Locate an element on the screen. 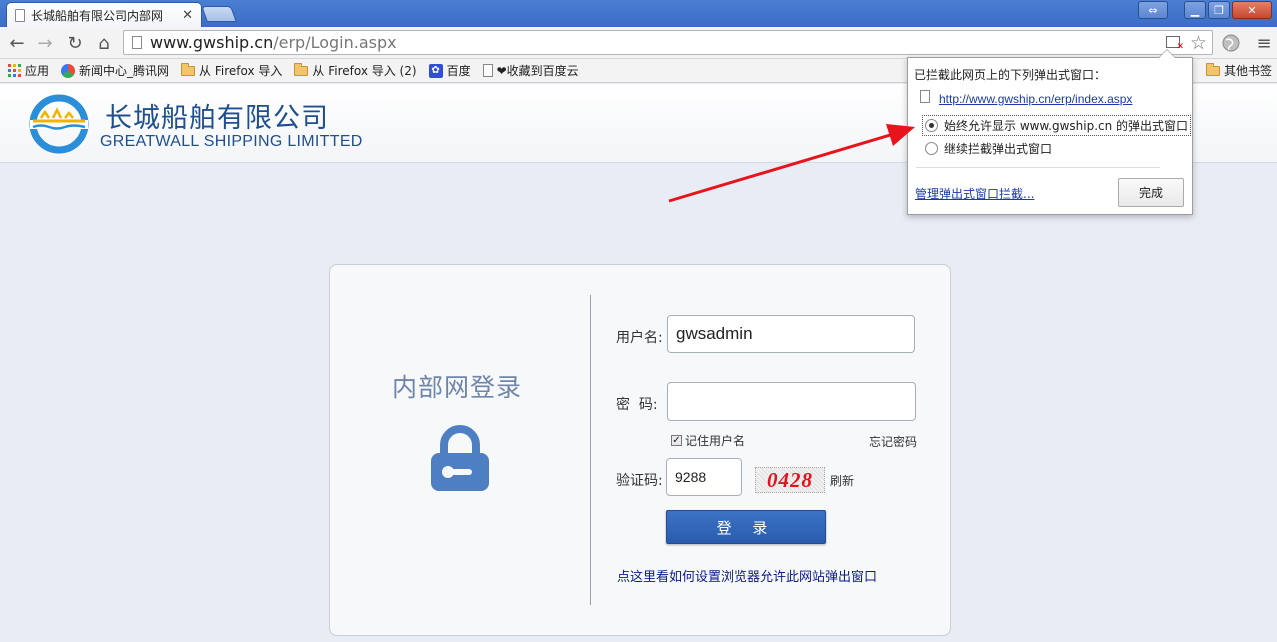 The height and width of the screenshot is (642, 1277). bookmark-baidu-cloud: ❤收藏到百度云 is located at coordinates (530, 70).